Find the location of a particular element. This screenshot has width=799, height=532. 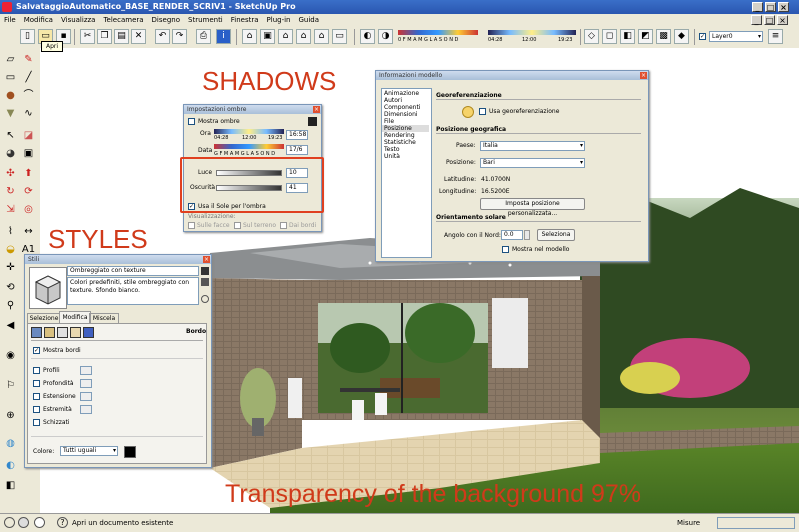

menu-draw: Disegno is located at coordinates (166, 20).